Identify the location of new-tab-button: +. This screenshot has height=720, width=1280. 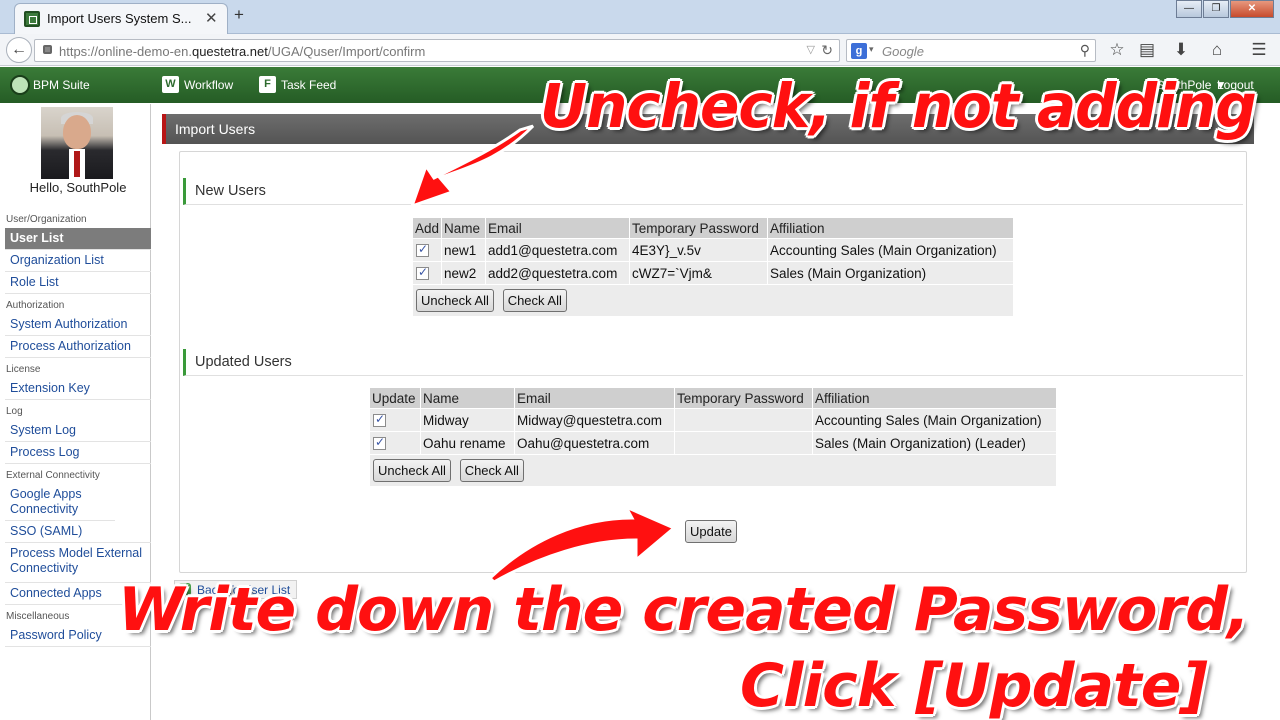
(239, 15).